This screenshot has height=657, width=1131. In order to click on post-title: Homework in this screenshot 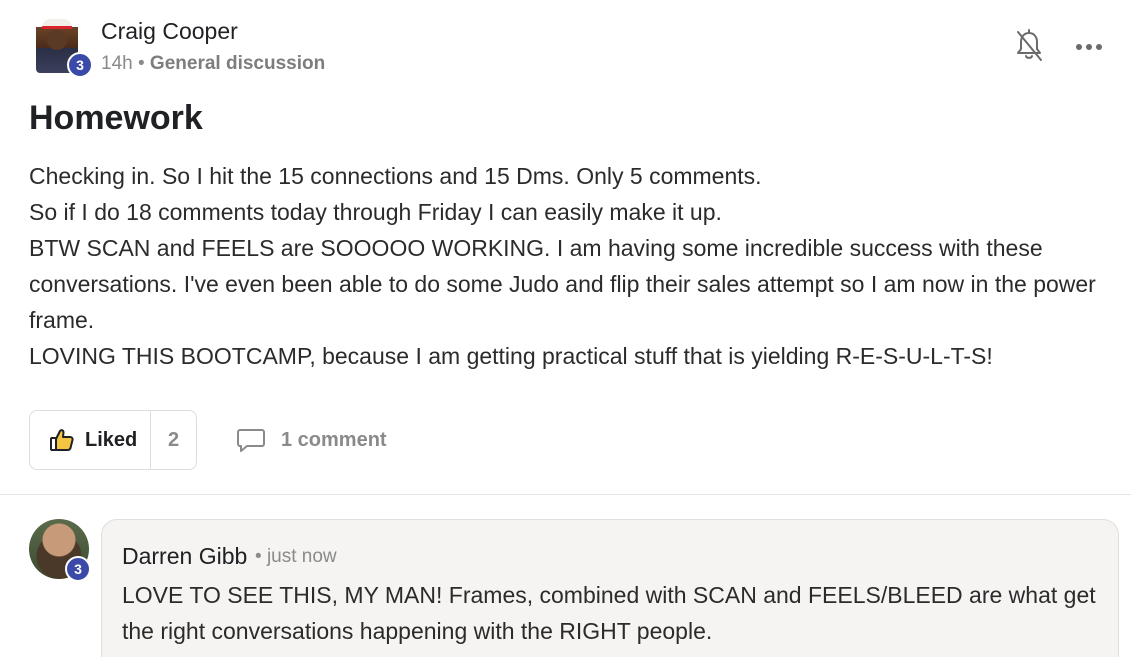, I will do `click(116, 118)`.